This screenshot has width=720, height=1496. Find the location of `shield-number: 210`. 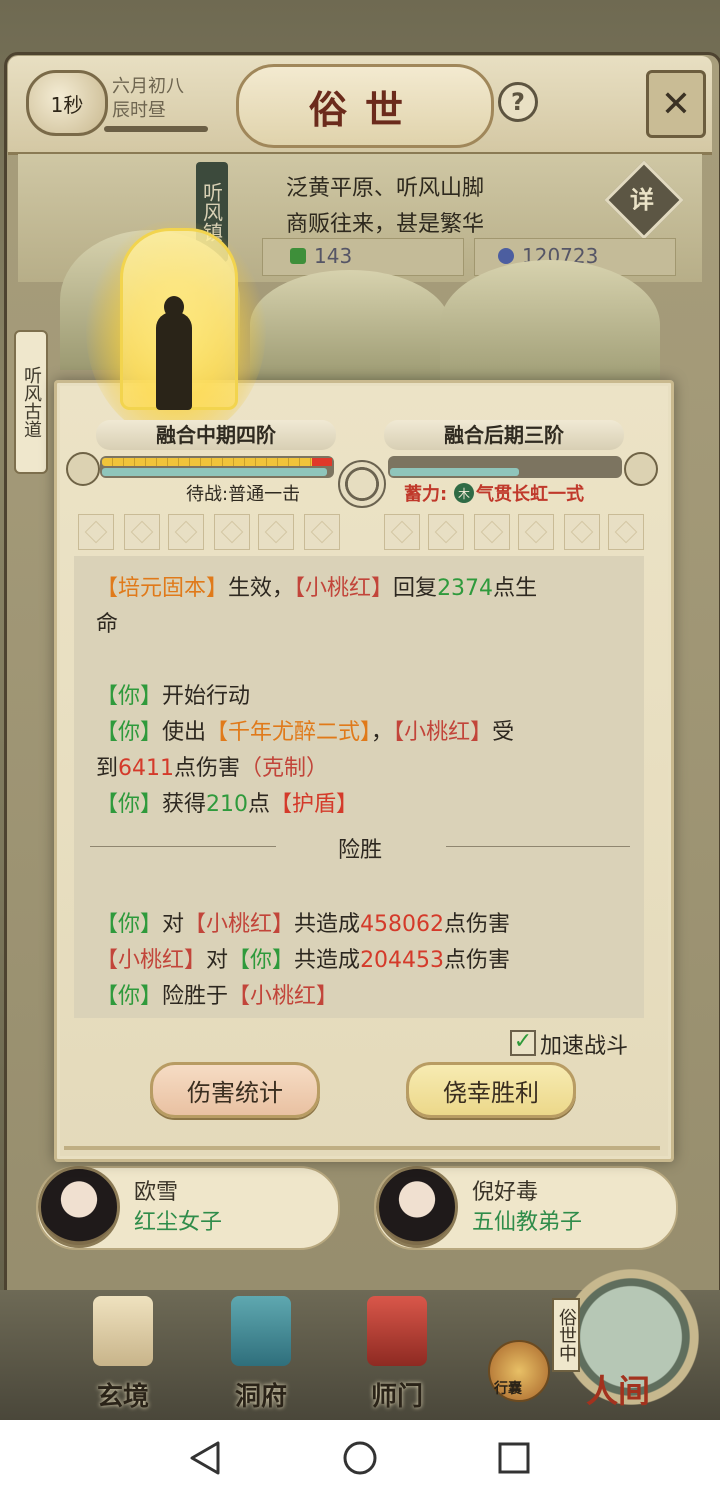

shield-number: 210 is located at coordinates (227, 804).